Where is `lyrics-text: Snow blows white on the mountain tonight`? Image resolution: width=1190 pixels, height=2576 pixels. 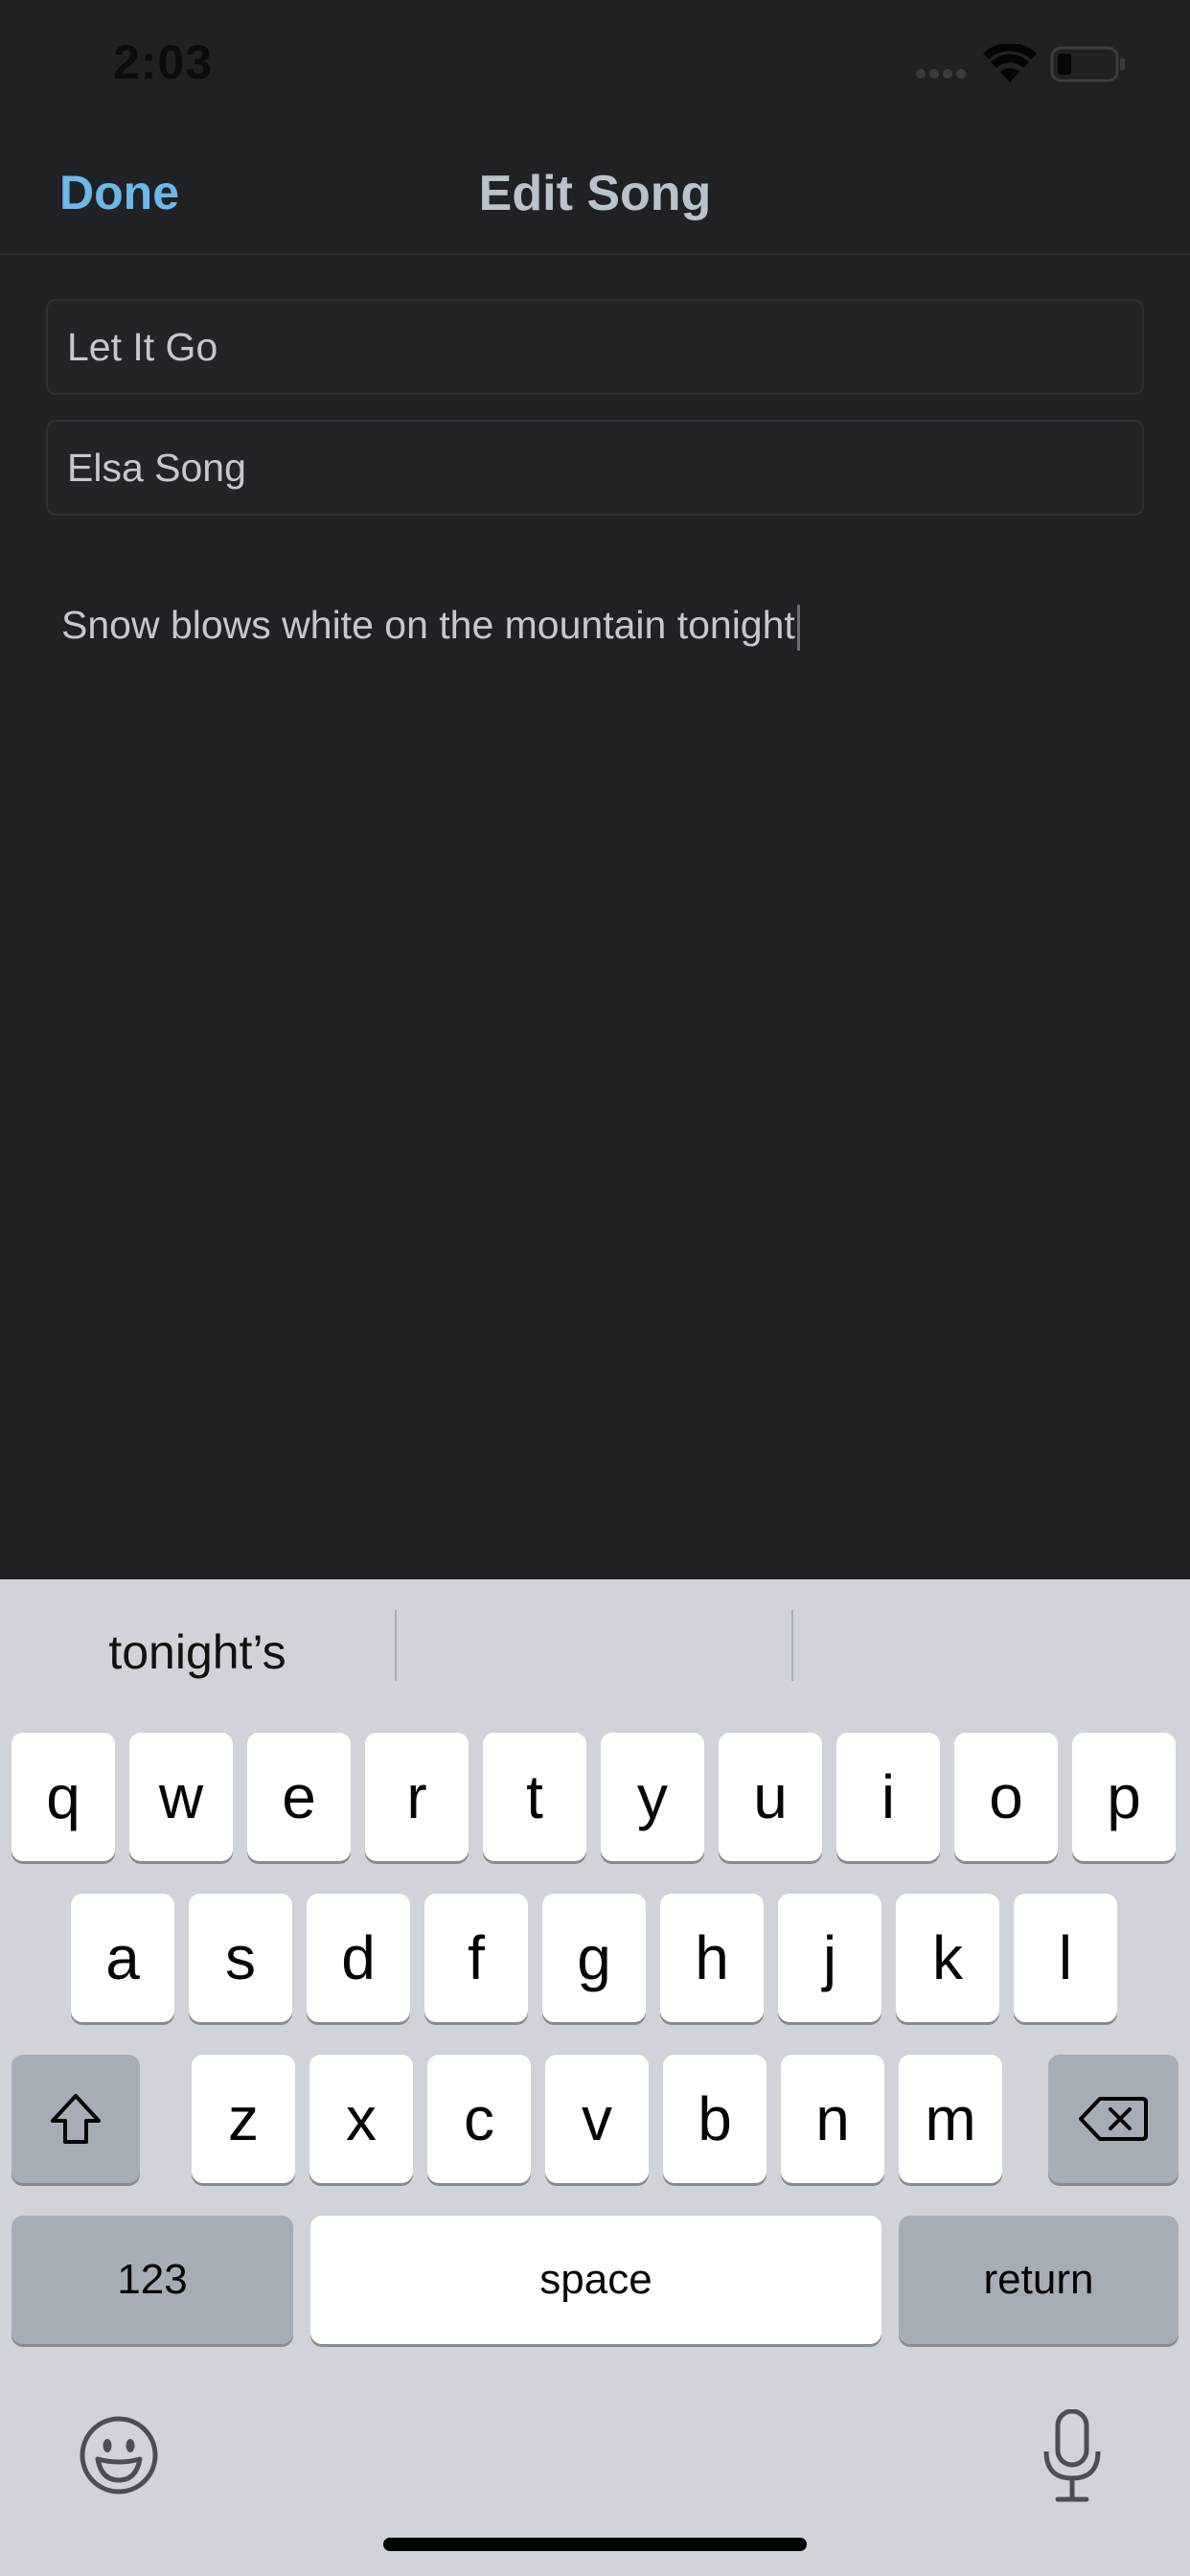 lyrics-text: Snow blows white on the mountain tonight is located at coordinates (428, 625).